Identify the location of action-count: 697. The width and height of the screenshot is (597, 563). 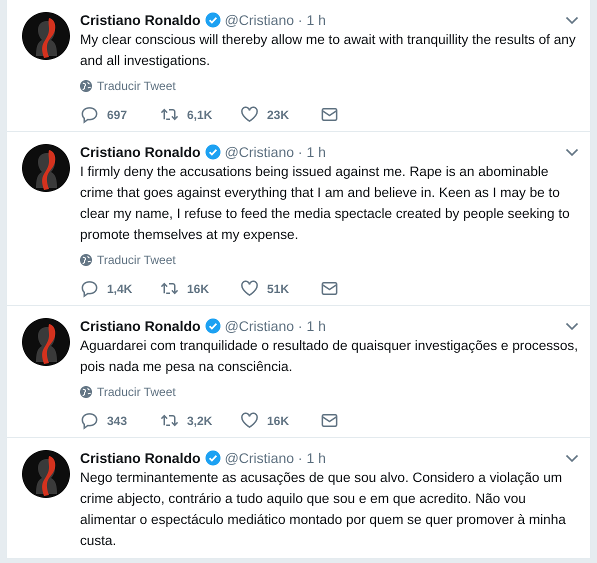
(117, 115).